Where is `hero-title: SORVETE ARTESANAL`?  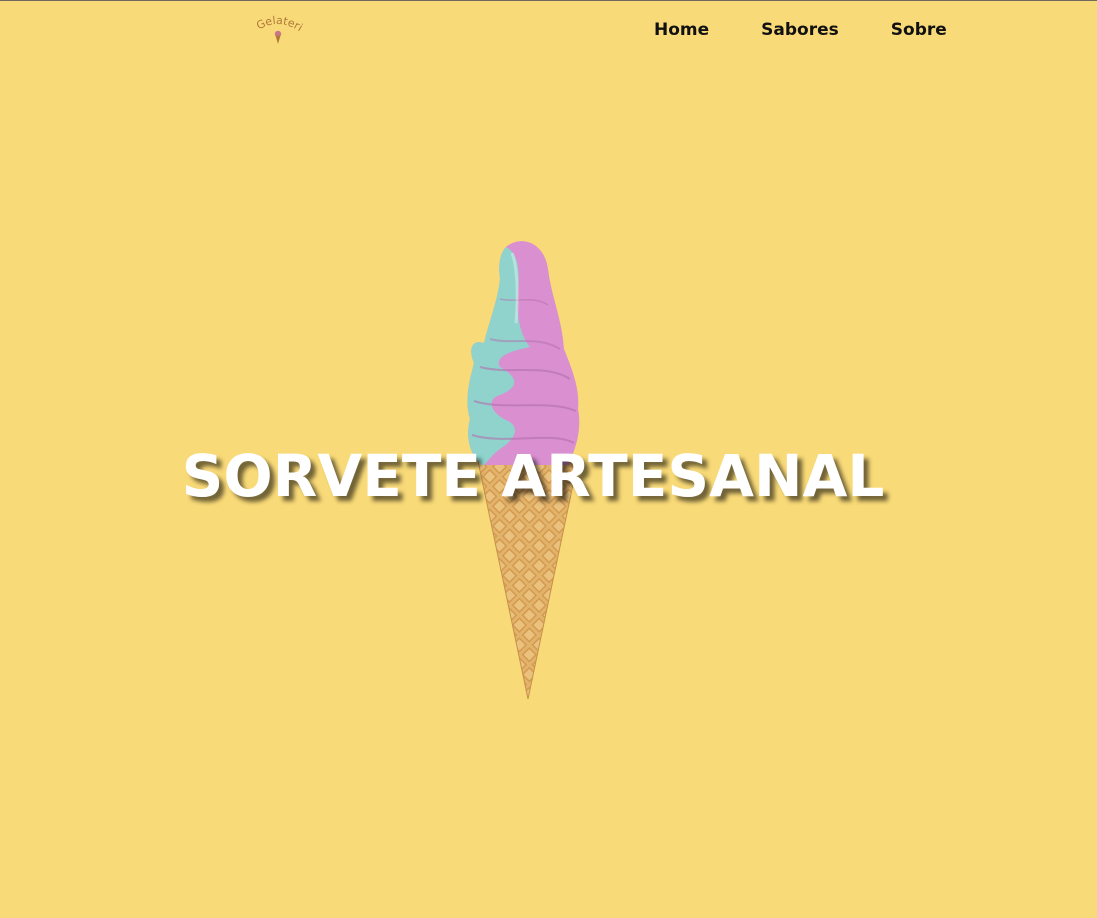 hero-title: SORVETE ARTESANAL is located at coordinates (533, 476).